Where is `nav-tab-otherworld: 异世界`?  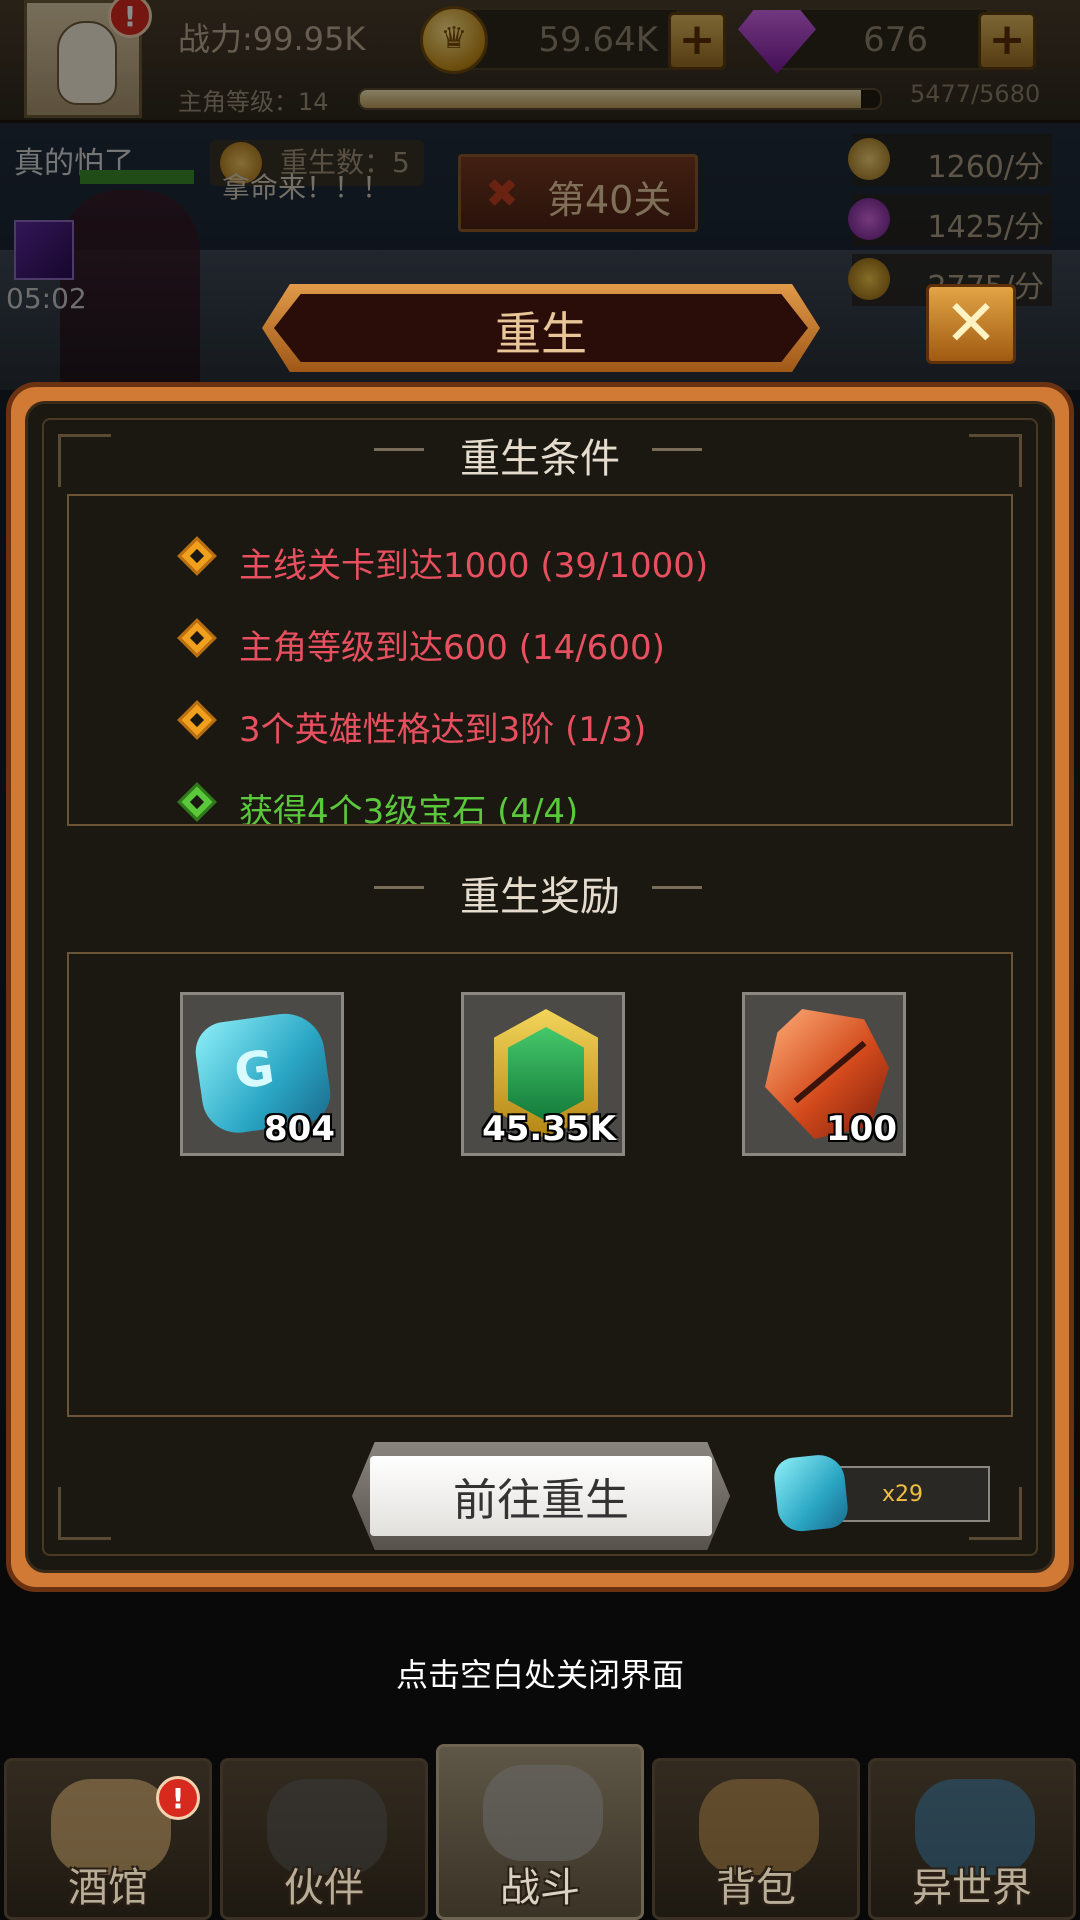
nav-tab-otherworld: 异世界 is located at coordinates (972, 1839).